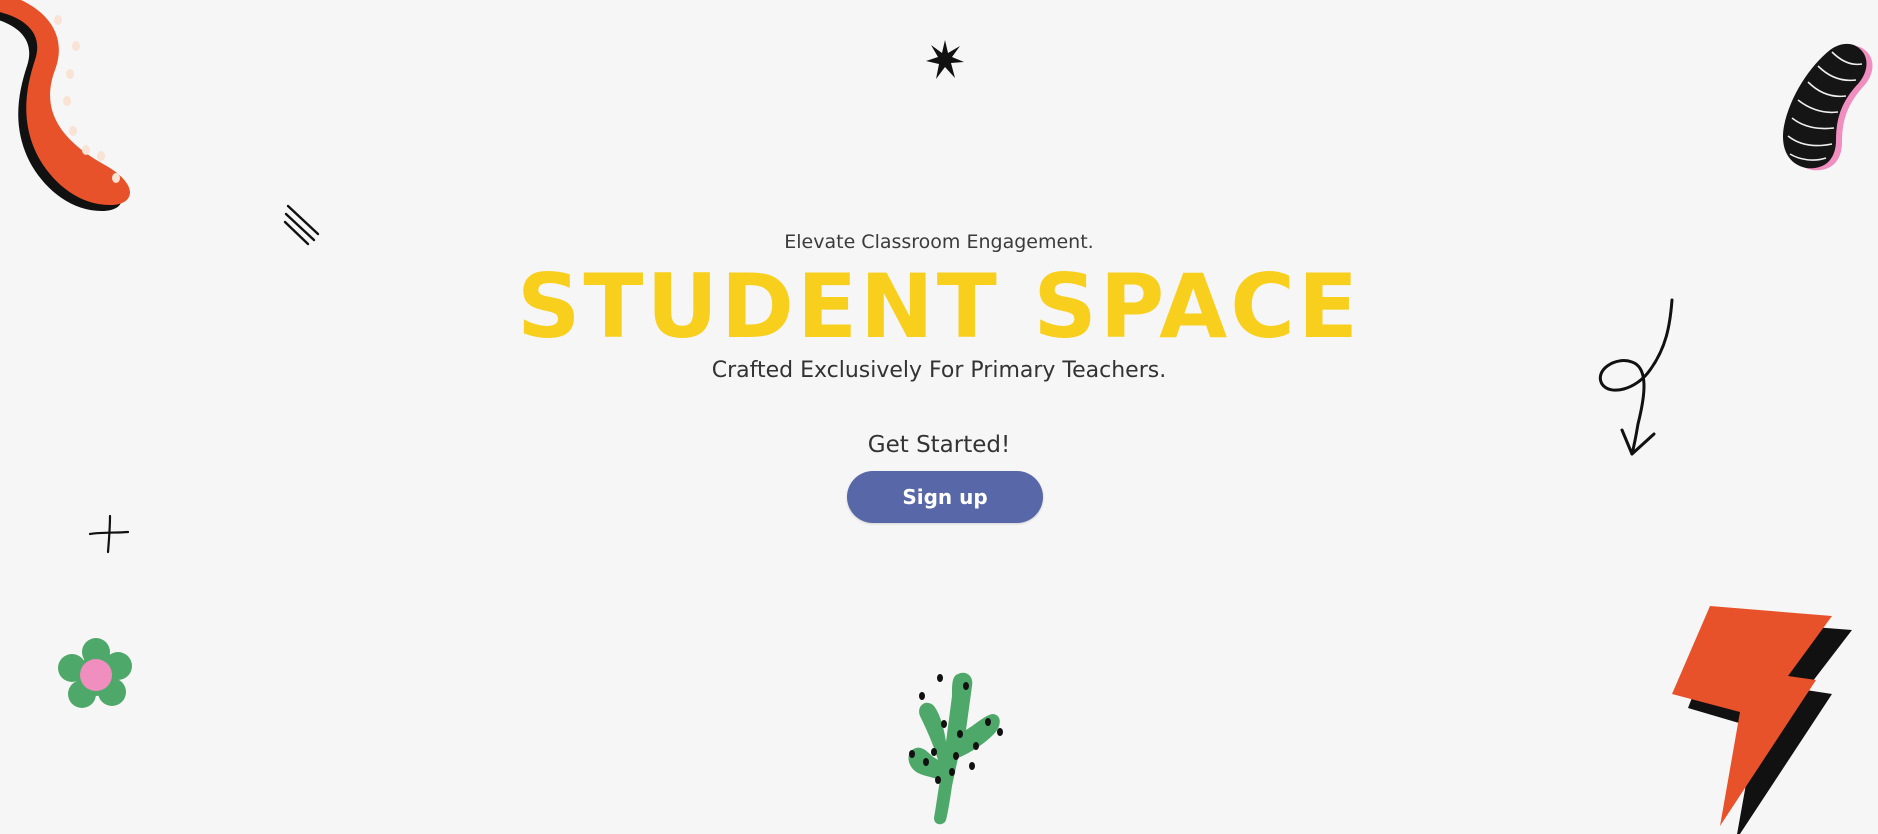 Image resolution: width=1878 pixels, height=834 pixels. Describe the element at coordinates (945, 497) in the screenshot. I see `signup-button: Sign up` at that location.